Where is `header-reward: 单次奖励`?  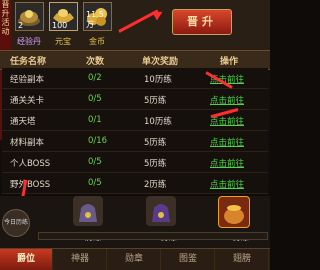 header-reward: 单次奖励 is located at coordinates (160, 62).